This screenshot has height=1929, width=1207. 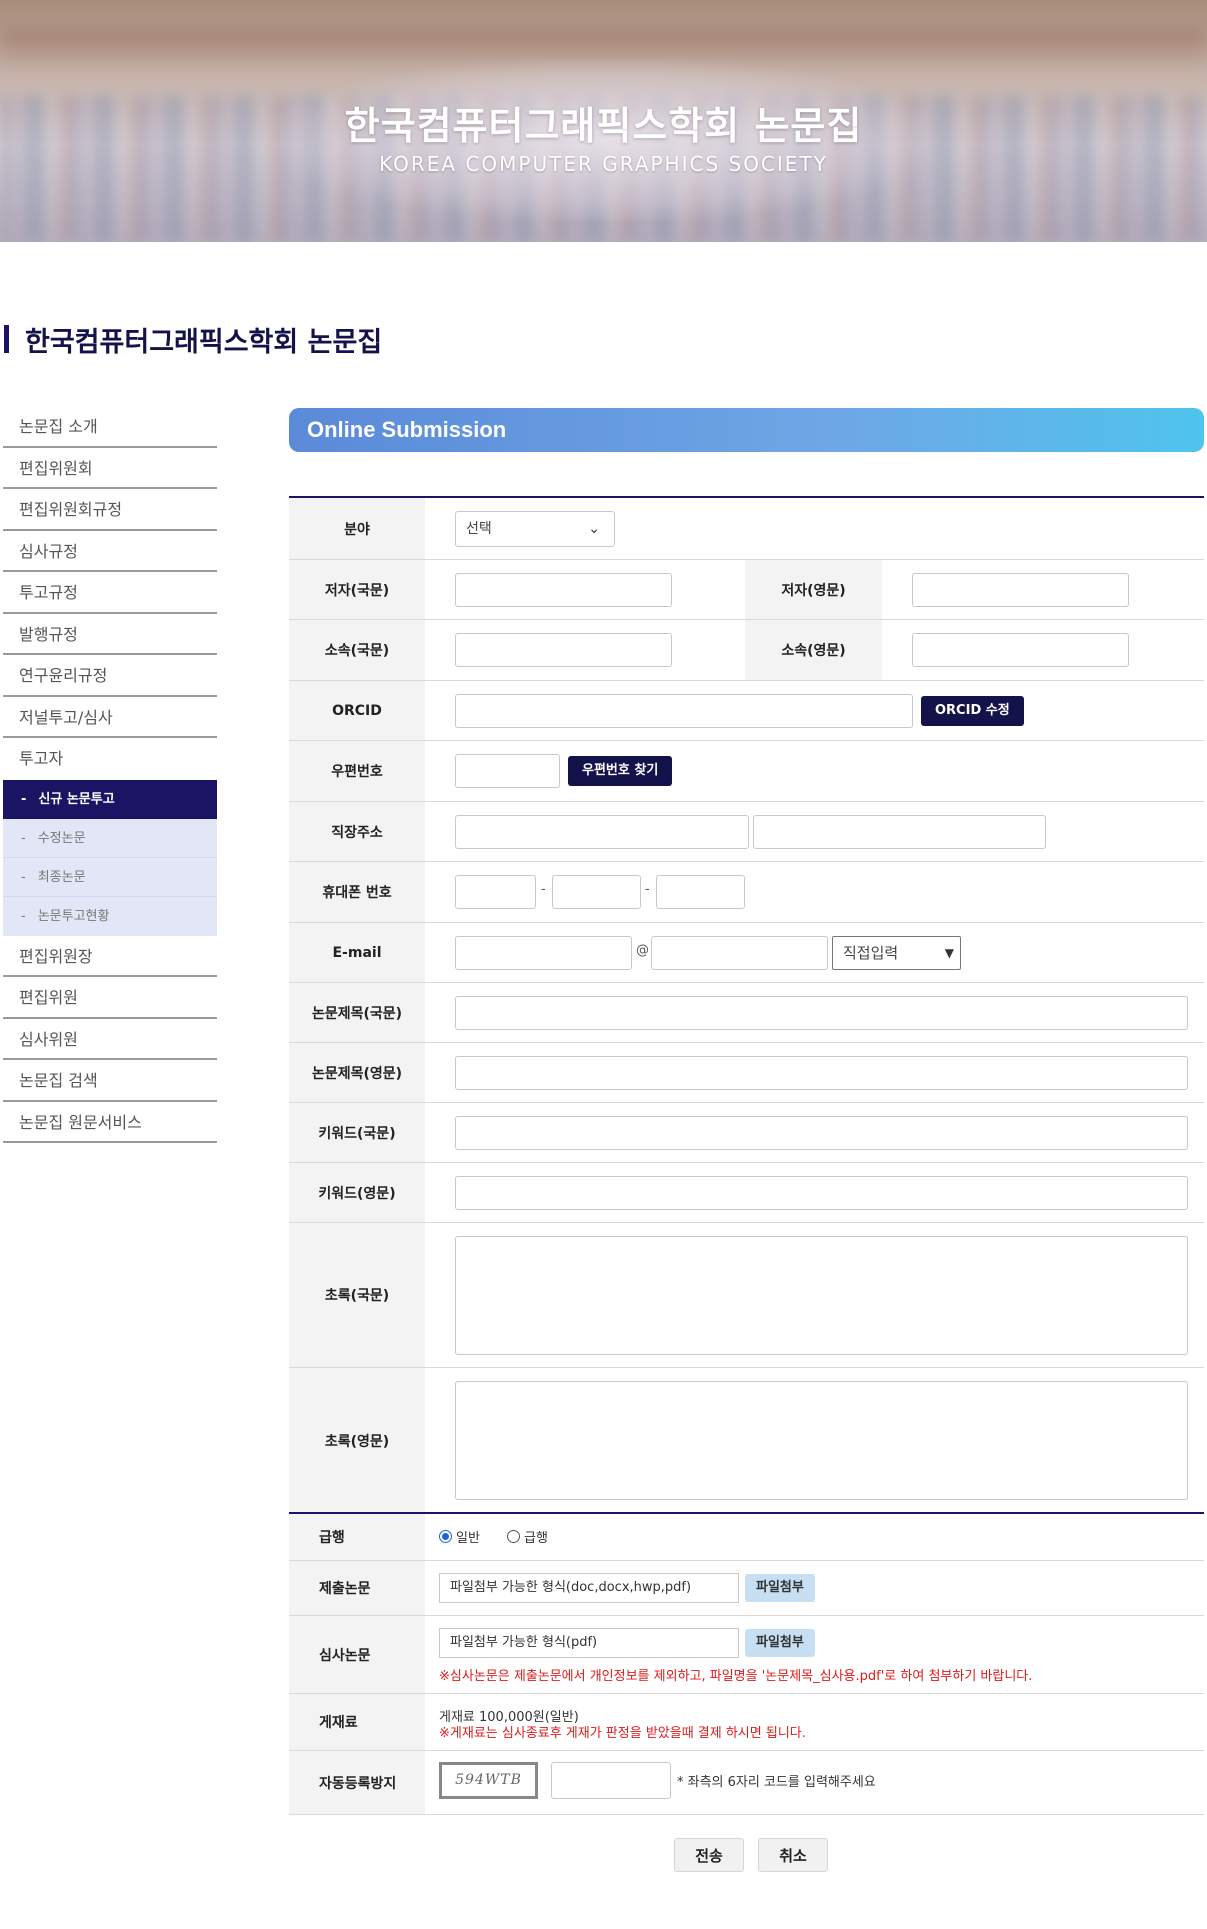 I want to click on row-zipcode: 우편번호 우편번호 찾기, so click(x=746, y=771).